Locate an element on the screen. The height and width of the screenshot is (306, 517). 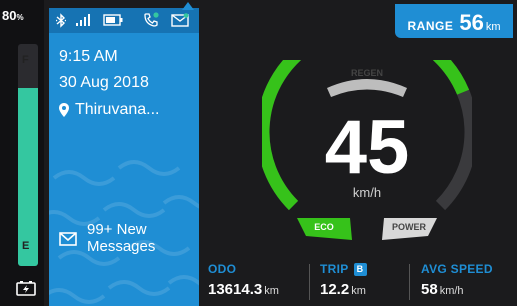
status-bar is located at coordinates (124, 20).